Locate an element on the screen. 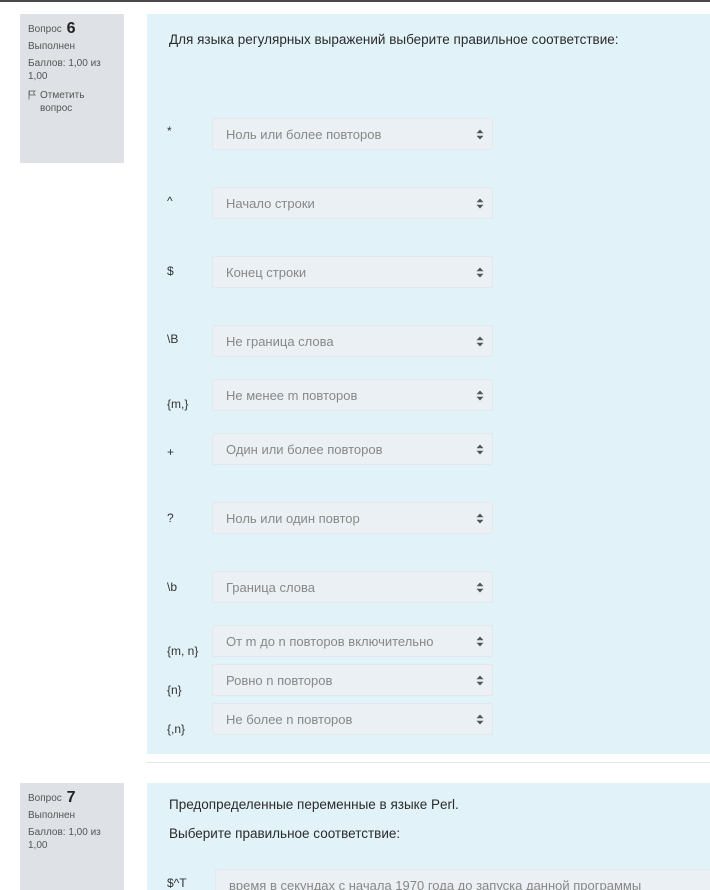 Image resolution: width=710 pixels, height=890 pixels. match-select: От m до n повторов включительно is located at coordinates (352, 641).